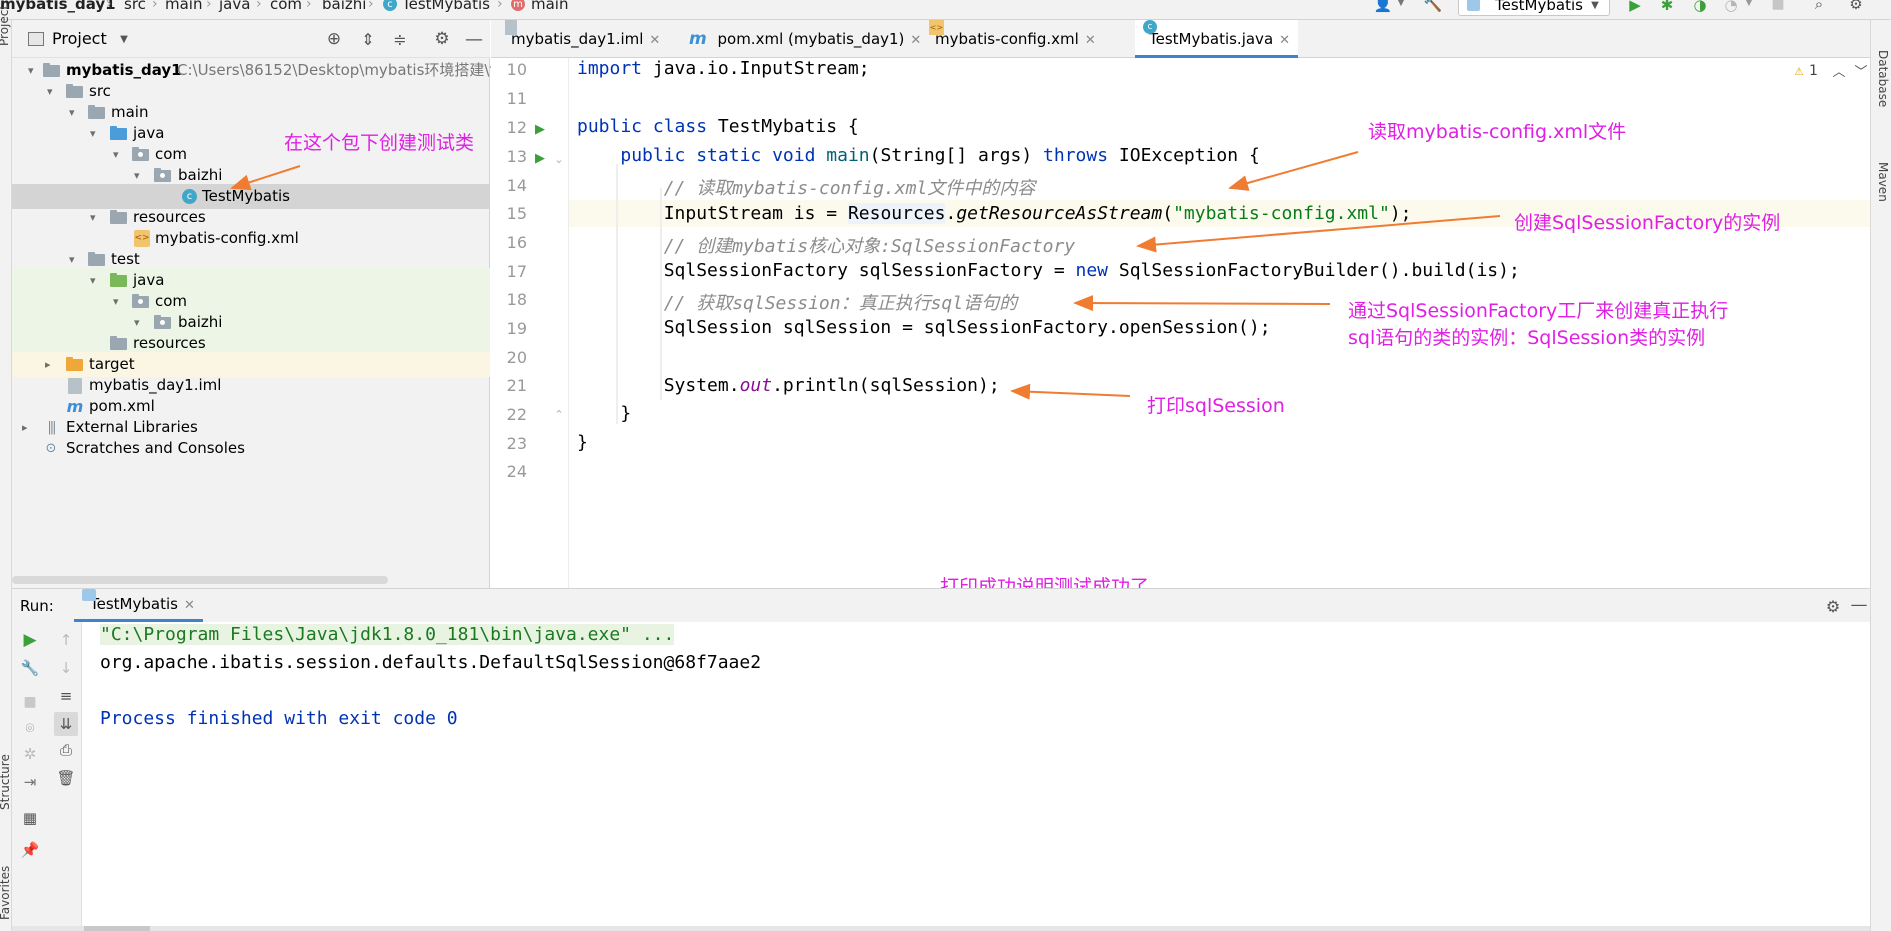 The width and height of the screenshot is (1891, 931). What do you see at coordinates (66, 724) in the screenshot?
I see `scroll-to-end-icon: ⇊` at bounding box center [66, 724].